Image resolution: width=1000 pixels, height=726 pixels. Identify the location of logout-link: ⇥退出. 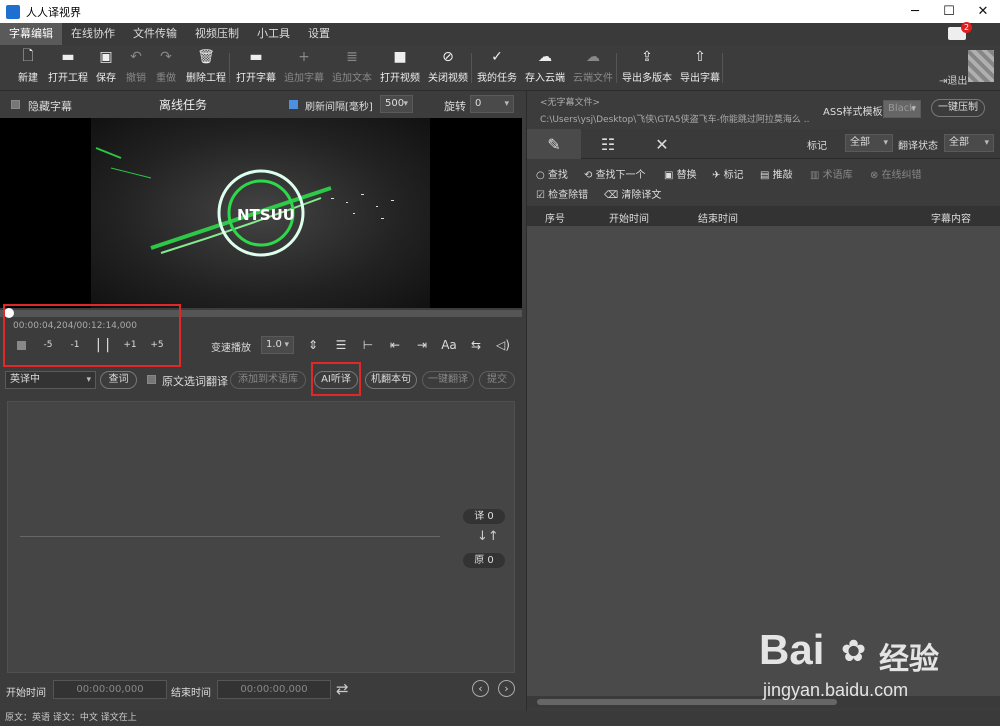
(953, 79).